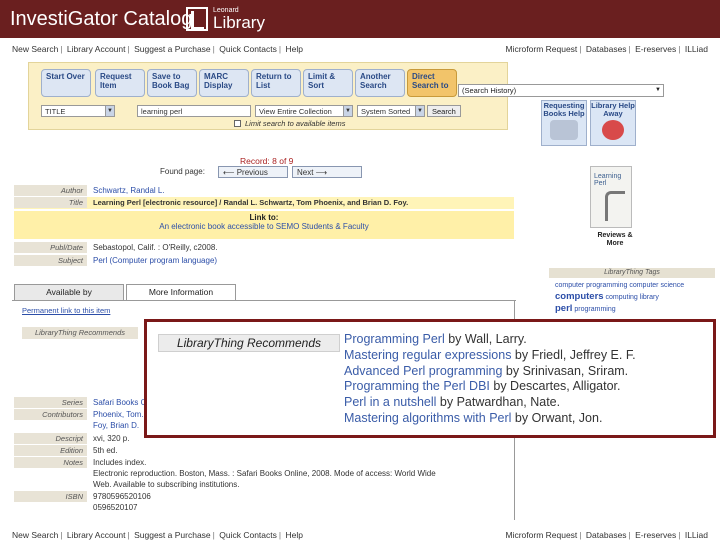 The height and width of the screenshot is (540, 720). What do you see at coordinates (594, 309) in the screenshot?
I see `tag-link: programming` at bounding box center [594, 309].